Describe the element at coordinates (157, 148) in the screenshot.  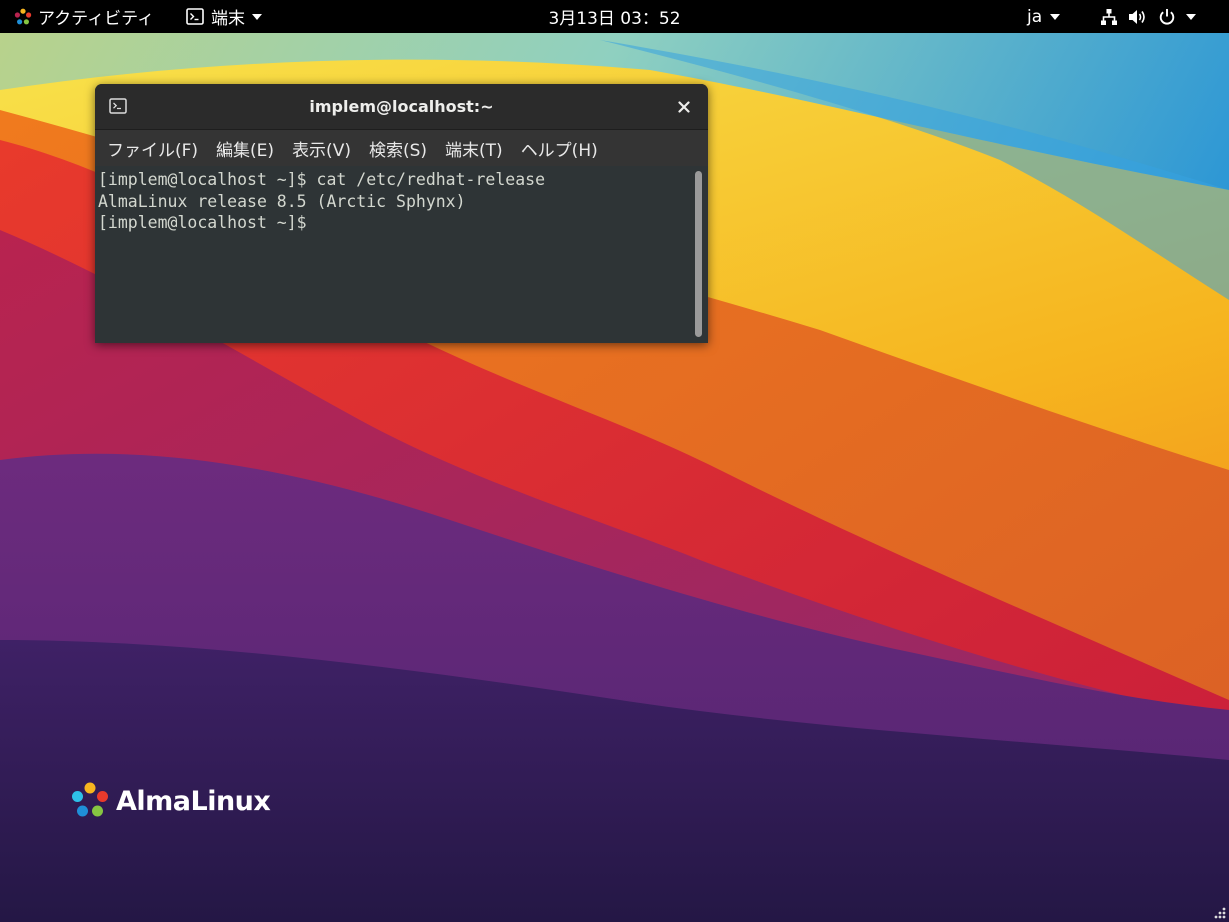
I see `menu-file: ファイル(F)` at that location.